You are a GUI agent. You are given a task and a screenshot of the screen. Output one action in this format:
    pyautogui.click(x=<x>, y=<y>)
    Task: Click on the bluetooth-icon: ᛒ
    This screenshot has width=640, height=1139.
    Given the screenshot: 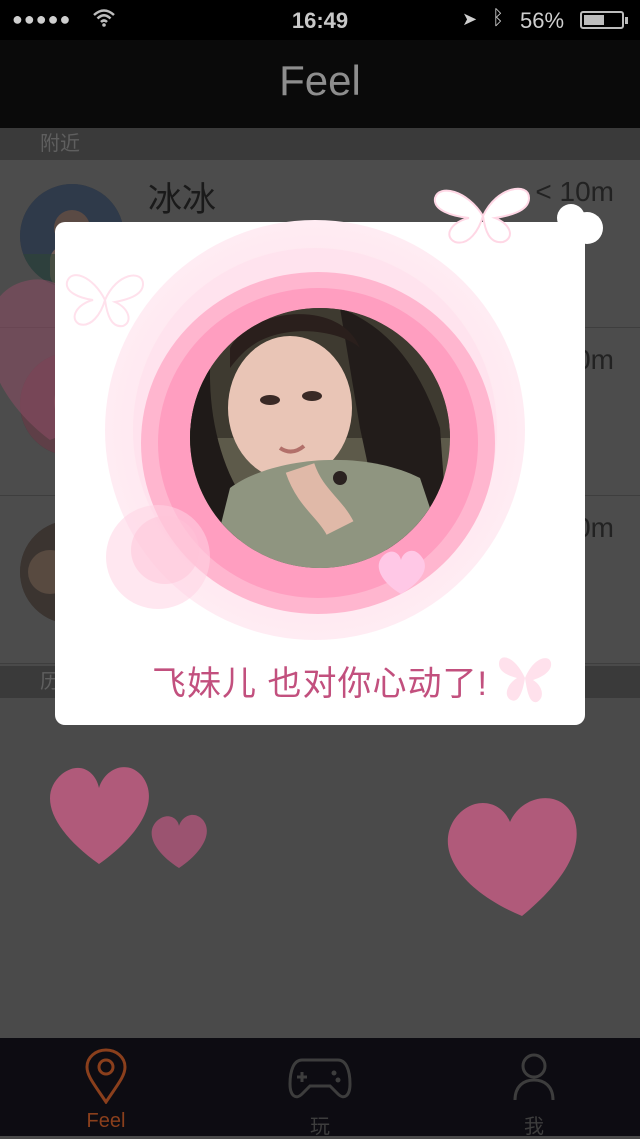 What is the action you would take?
    pyautogui.click(x=498, y=18)
    